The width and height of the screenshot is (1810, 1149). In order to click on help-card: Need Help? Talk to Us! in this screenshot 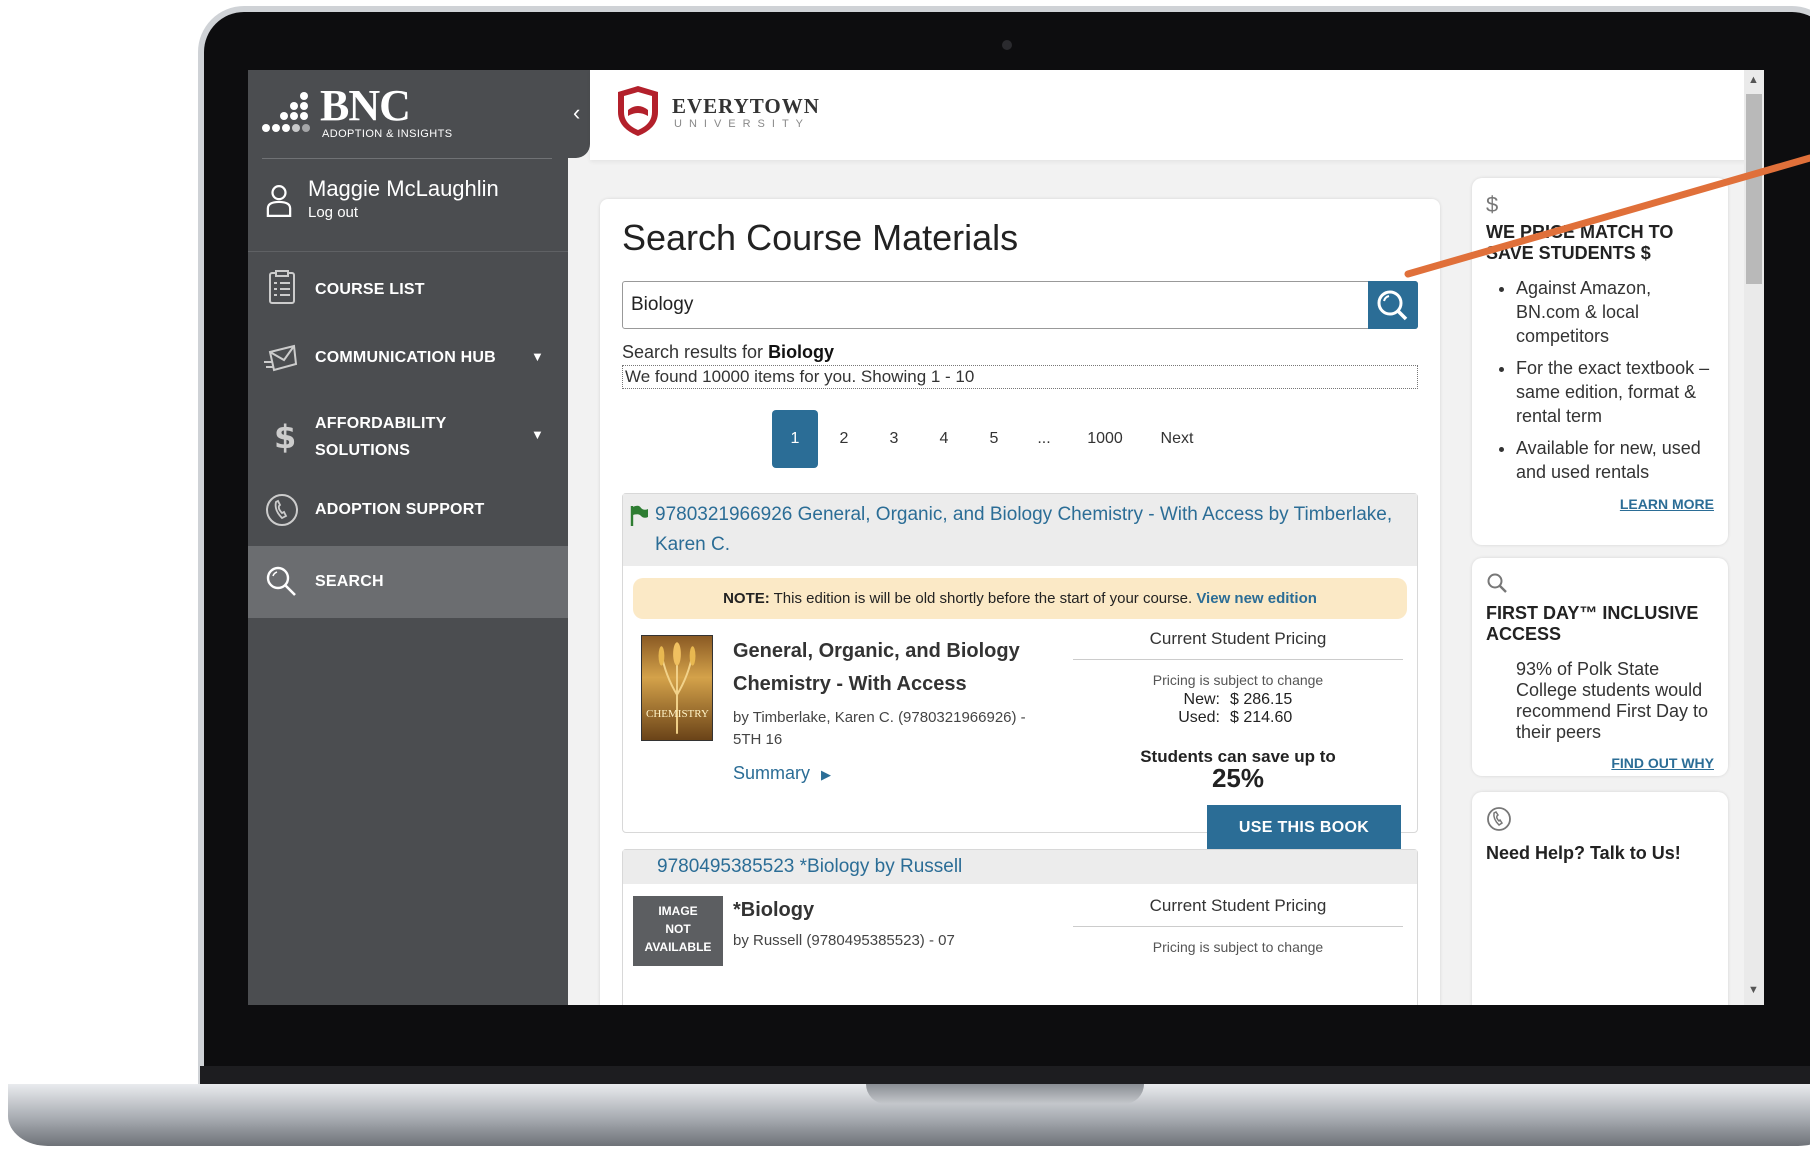, I will do `click(1600, 898)`.